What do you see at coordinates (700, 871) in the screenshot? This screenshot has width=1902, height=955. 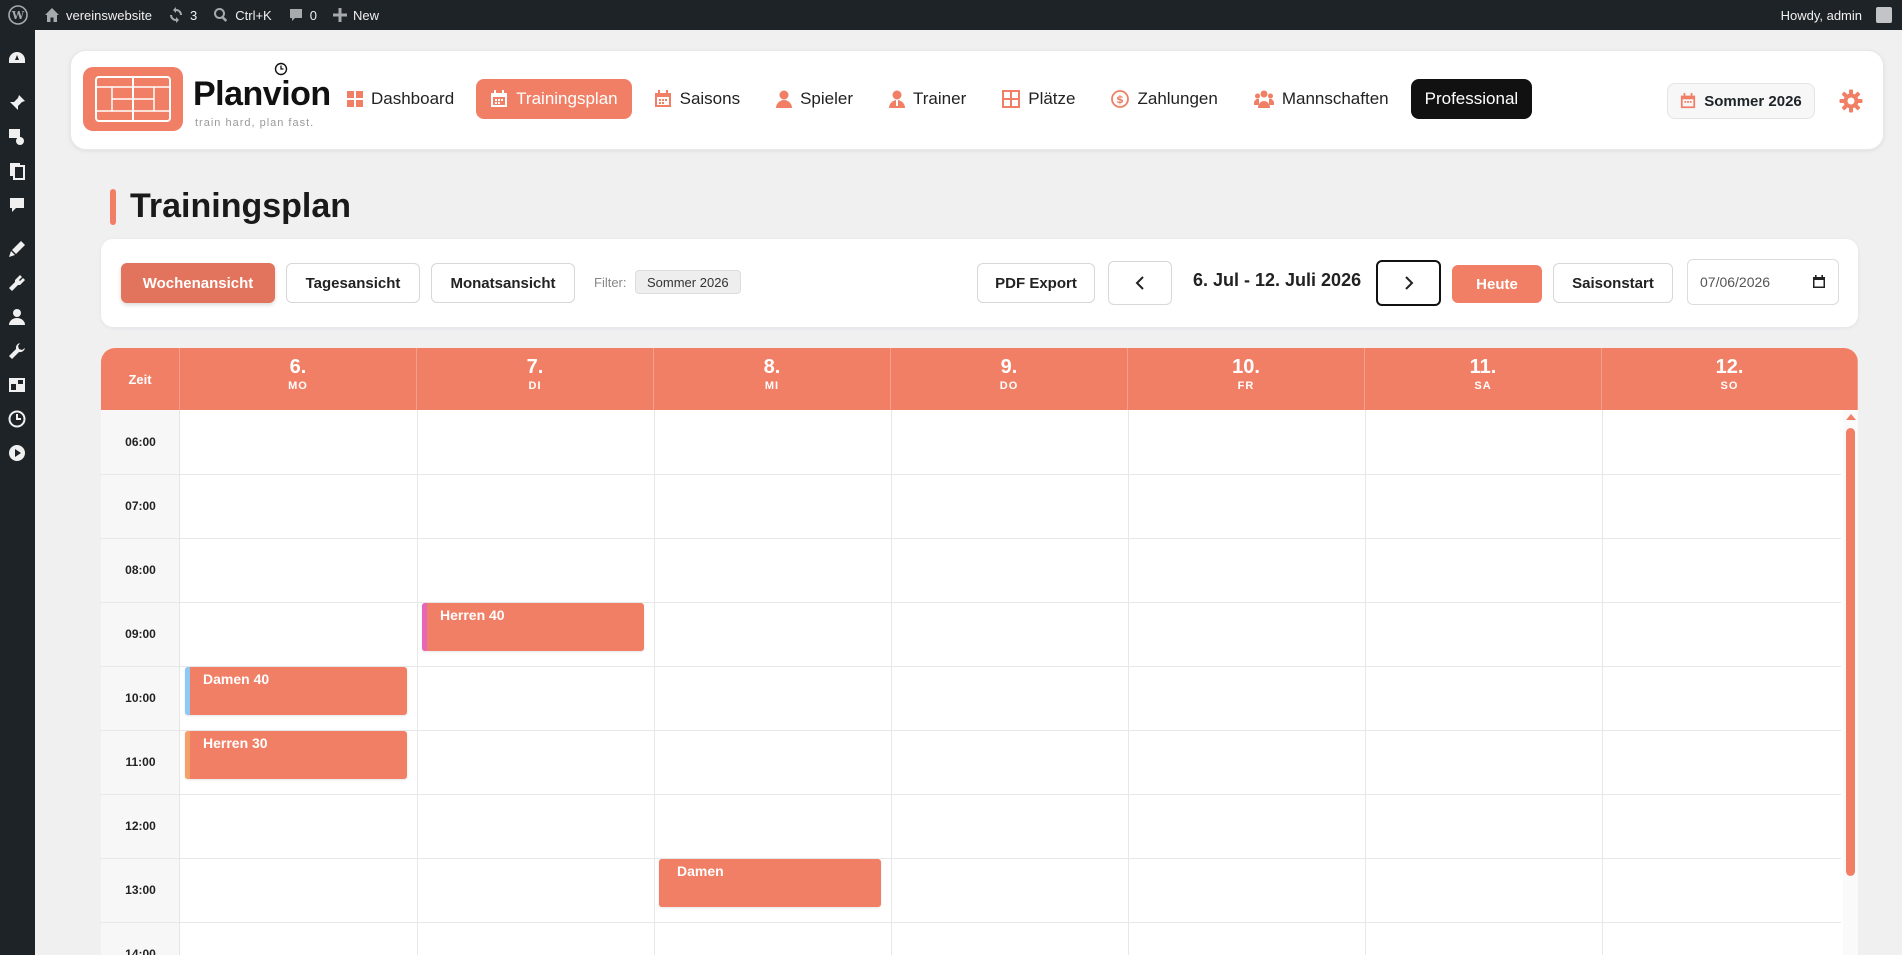 I see `event-title: Damen` at bounding box center [700, 871].